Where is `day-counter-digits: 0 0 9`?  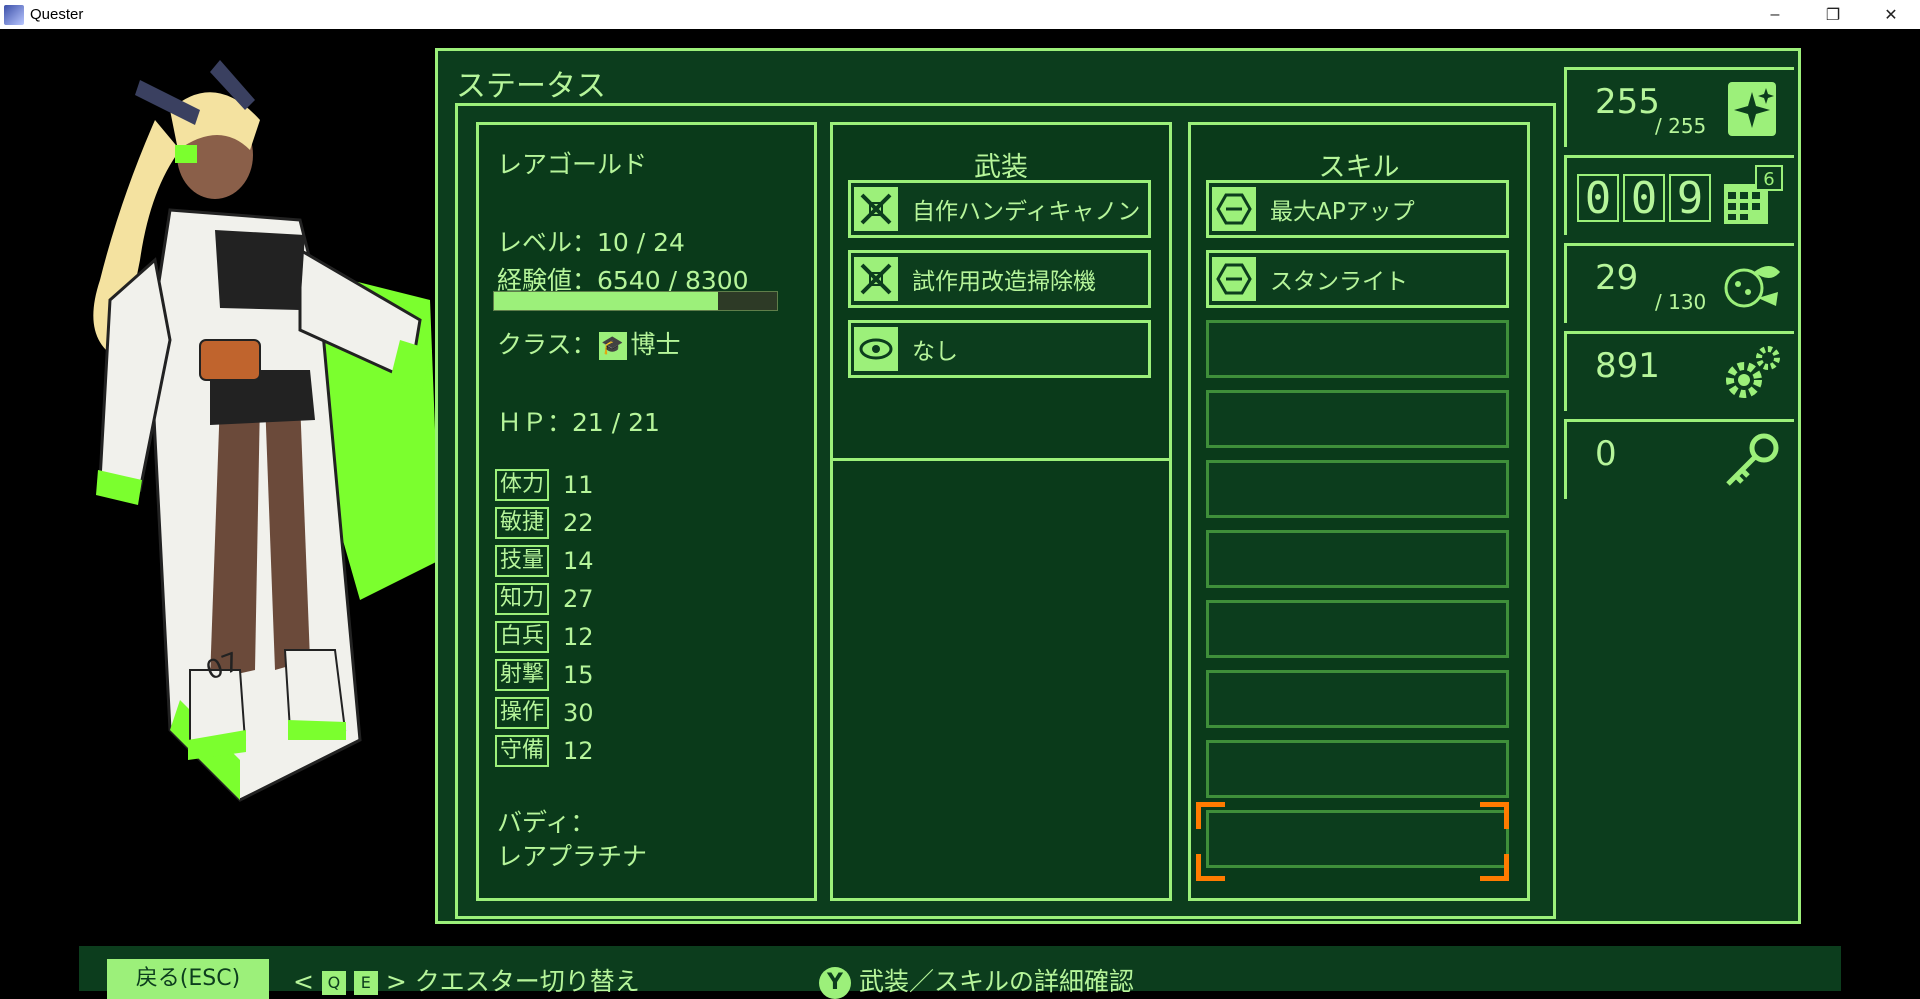
day-counter-digits: 0 0 9 is located at coordinates (1646, 198).